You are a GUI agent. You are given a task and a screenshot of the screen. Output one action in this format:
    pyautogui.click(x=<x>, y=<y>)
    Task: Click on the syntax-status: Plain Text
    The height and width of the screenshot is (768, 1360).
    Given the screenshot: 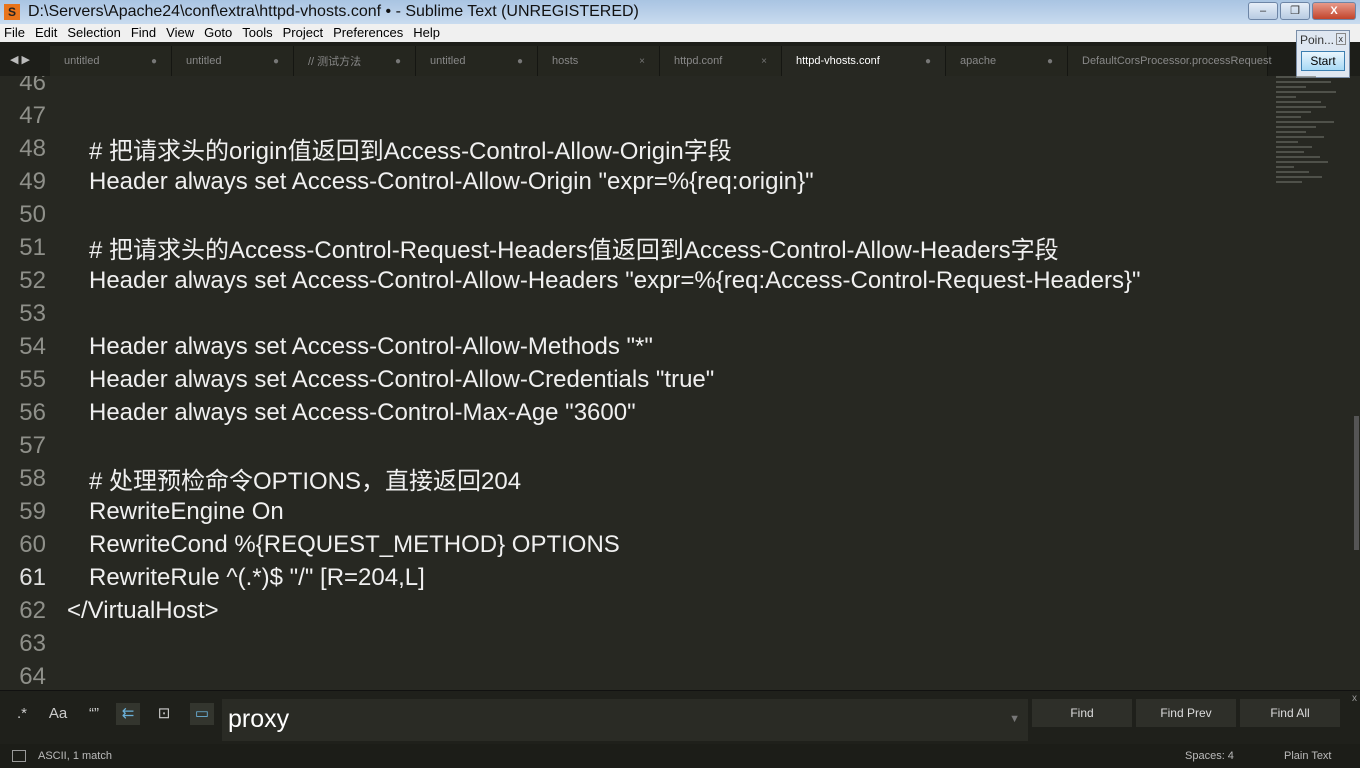 What is the action you would take?
    pyautogui.click(x=1308, y=756)
    